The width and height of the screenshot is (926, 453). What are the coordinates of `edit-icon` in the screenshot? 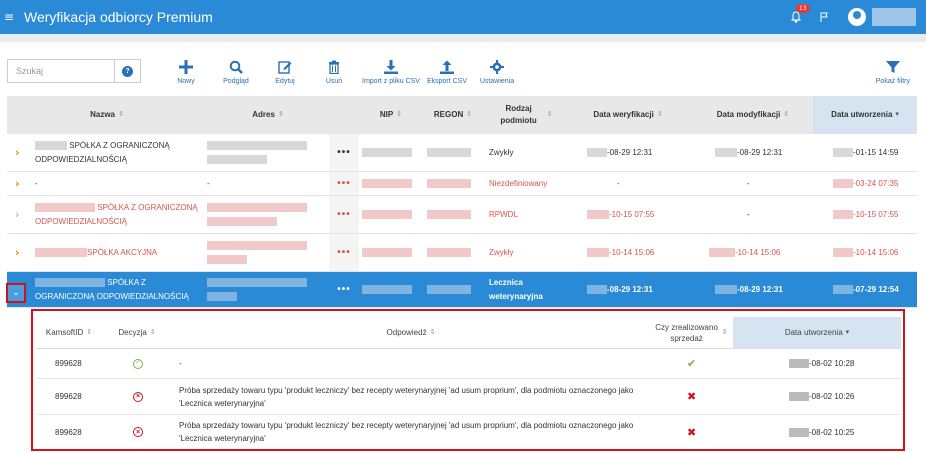 It's located at (285, 67).